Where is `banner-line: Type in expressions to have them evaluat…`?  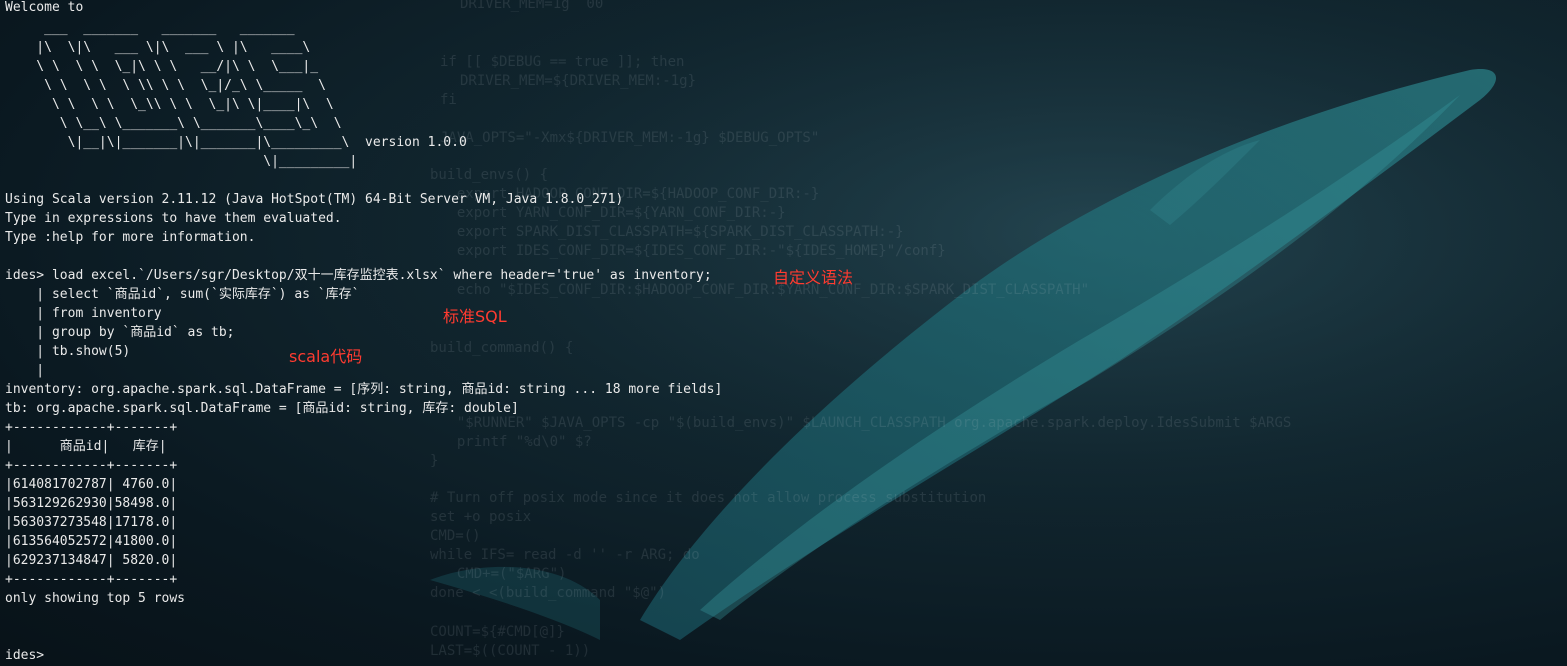 banner-line: Type in expressions to have them evaluat… is located at coordinates (173, 218).